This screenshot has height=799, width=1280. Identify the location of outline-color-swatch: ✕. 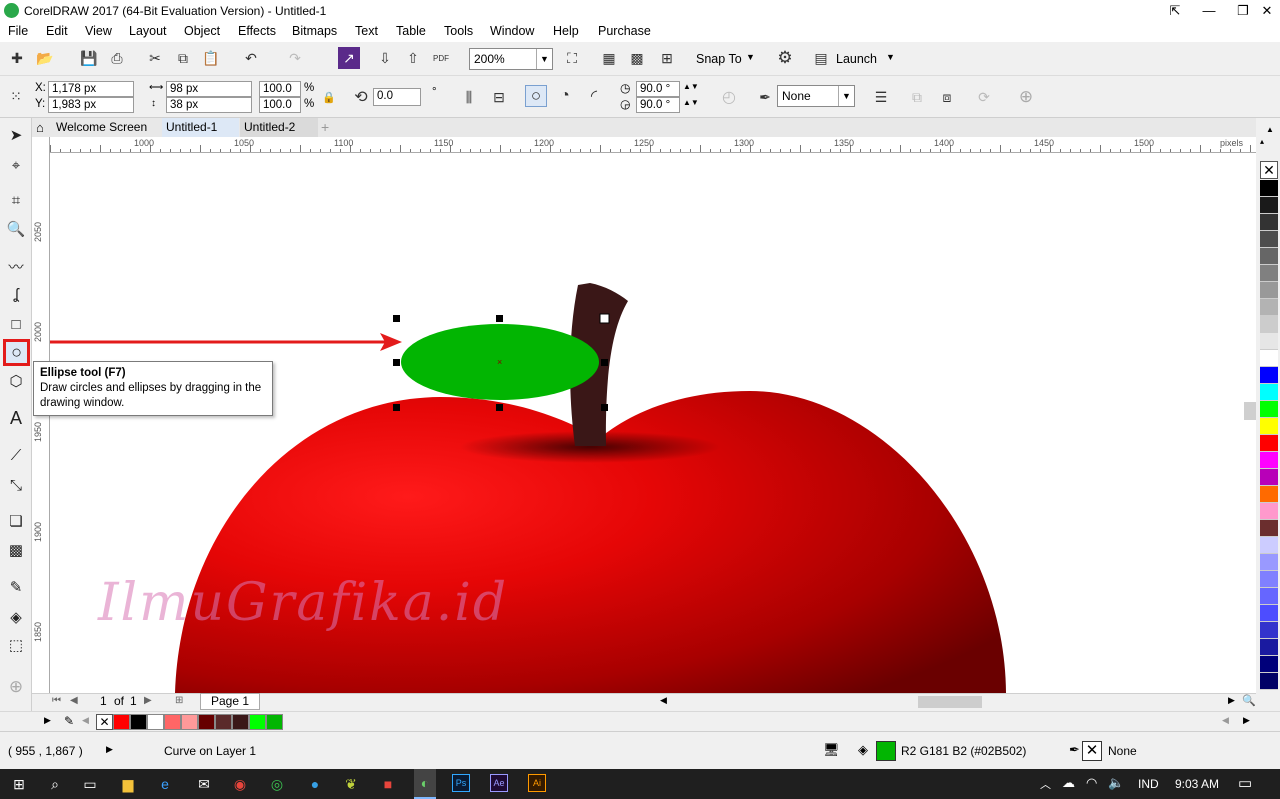
(1092, 751).